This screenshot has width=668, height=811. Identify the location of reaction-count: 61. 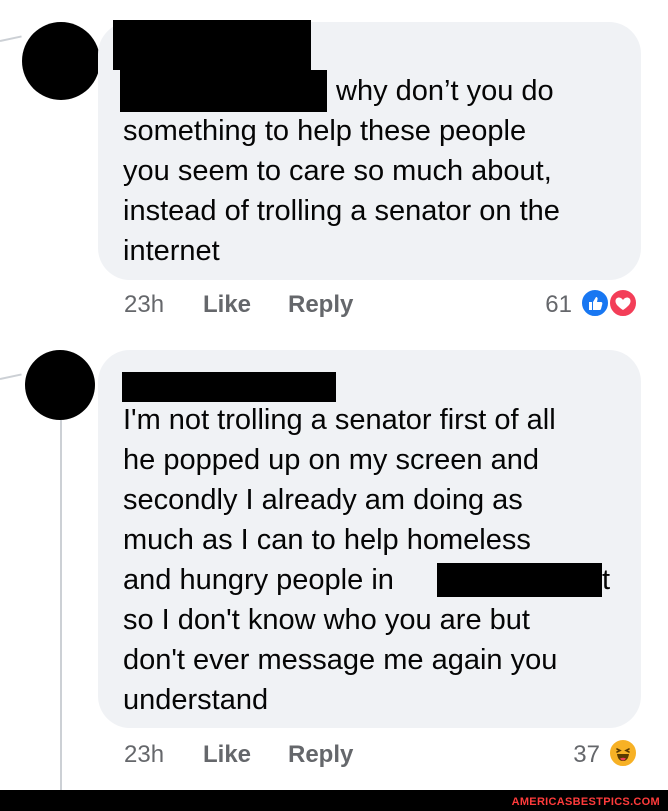
(558, 304).